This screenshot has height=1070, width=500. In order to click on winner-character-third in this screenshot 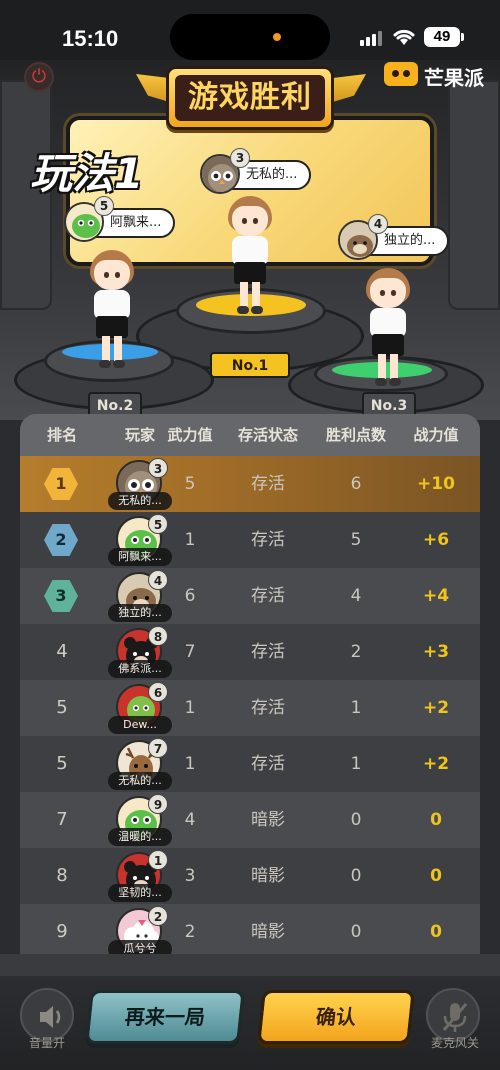, I will do `click(388, 328)`.